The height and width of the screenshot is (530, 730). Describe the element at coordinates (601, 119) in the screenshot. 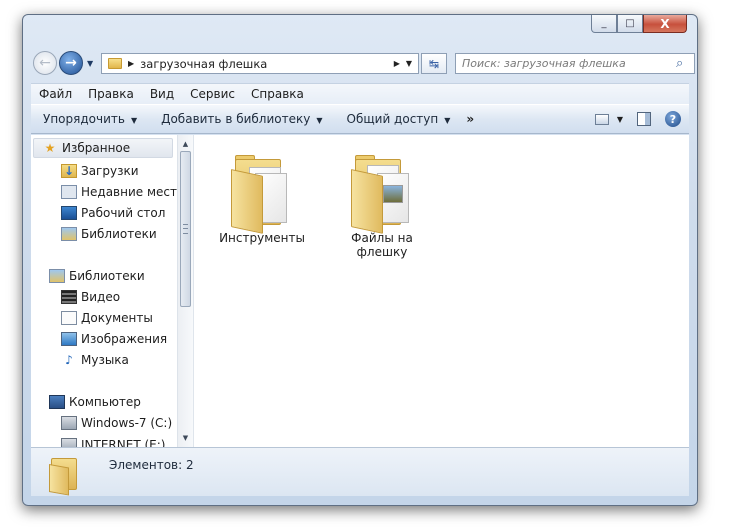

I see `change-view-icon` at that location.